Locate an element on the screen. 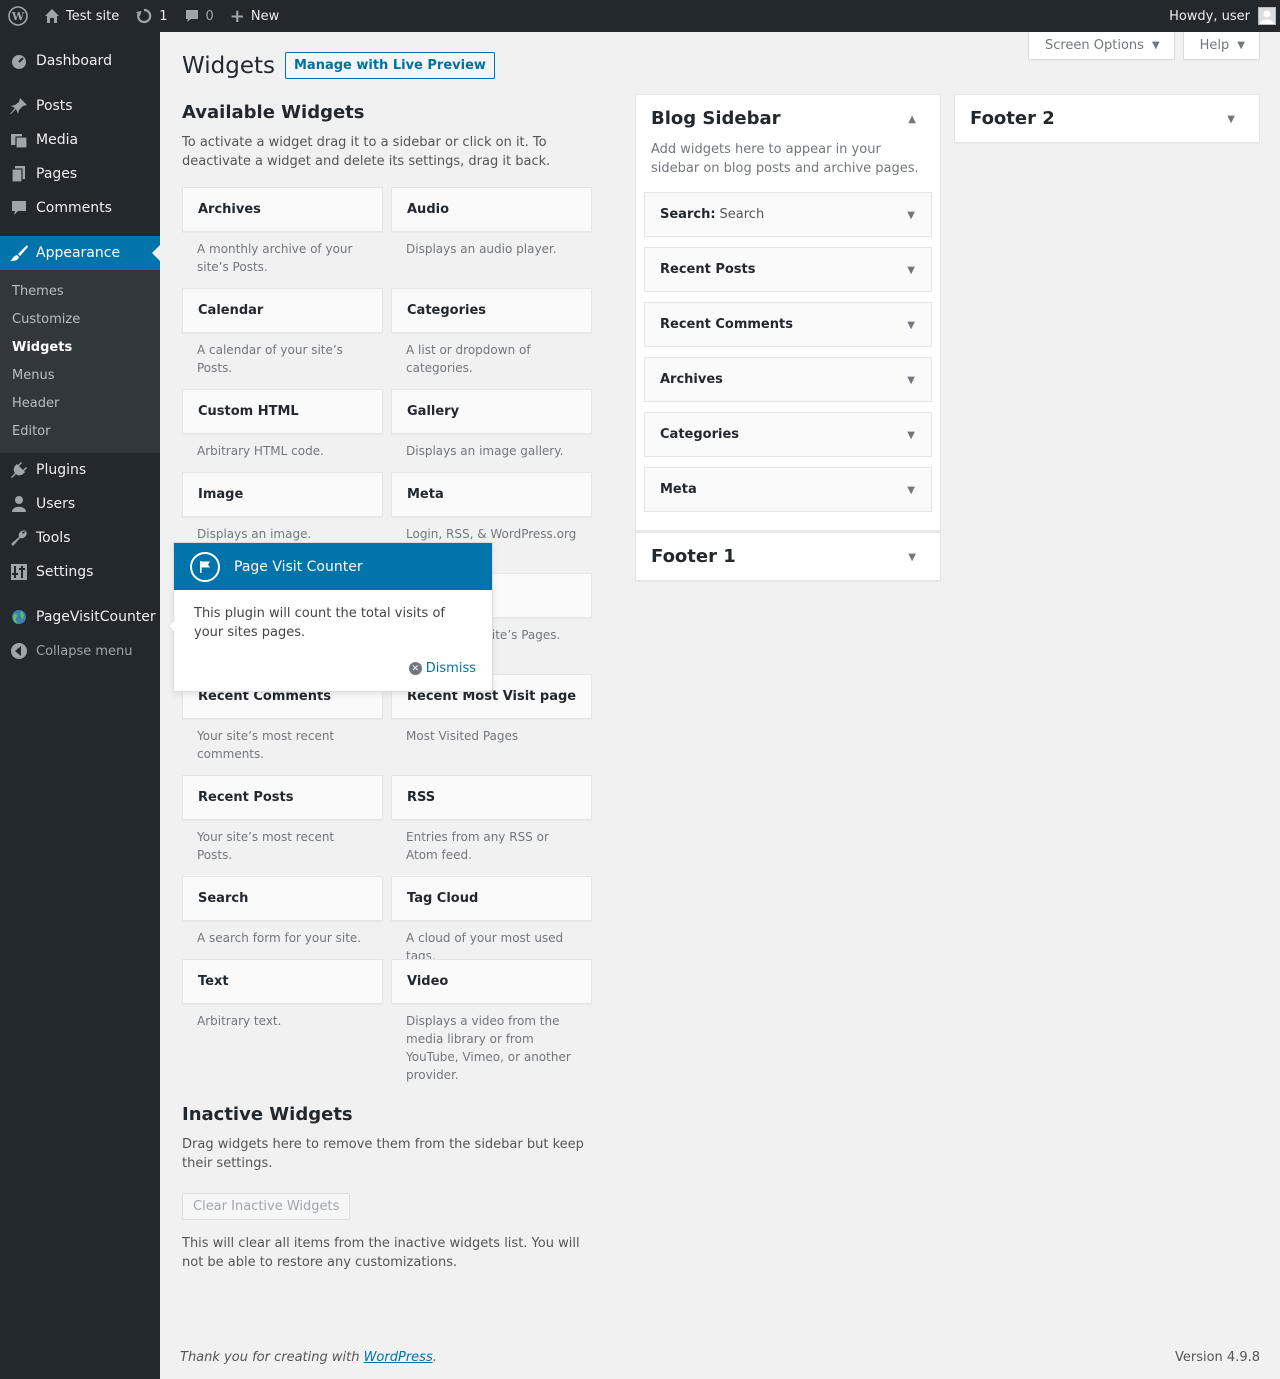  menu-item-tools: Tools is located at coordinates (80, 538).